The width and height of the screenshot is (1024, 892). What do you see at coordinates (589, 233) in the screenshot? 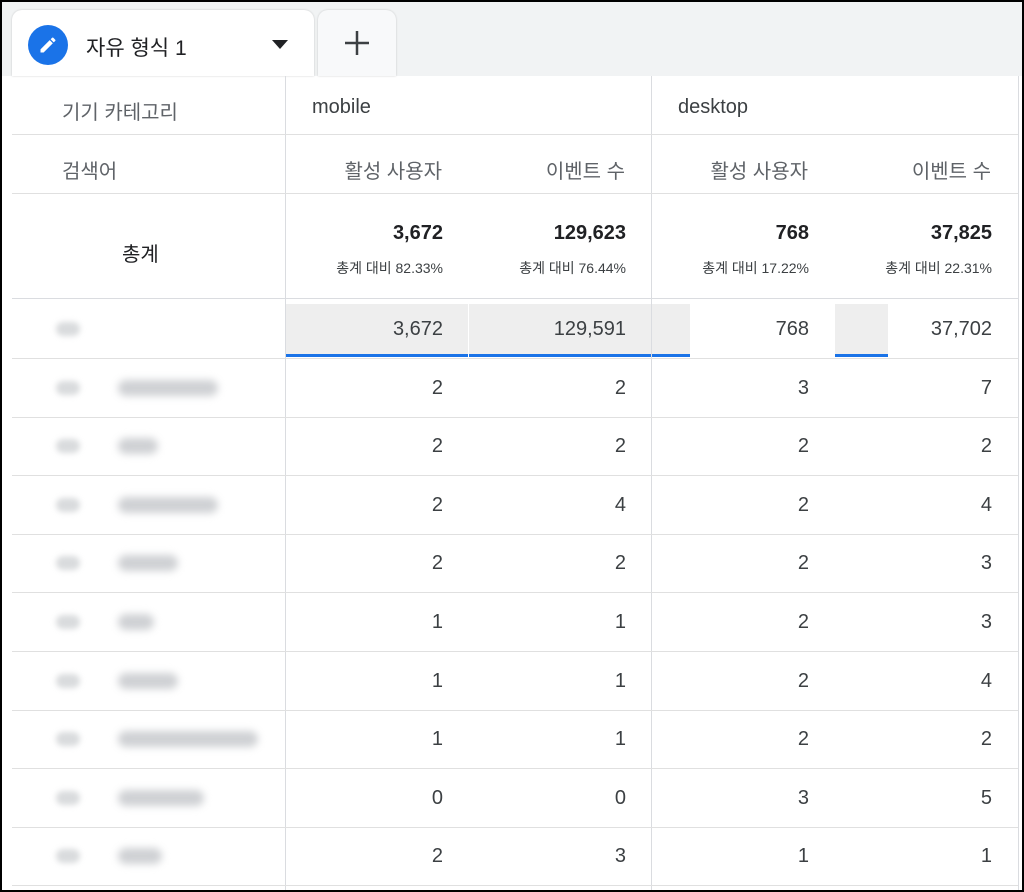
I see `total-value: 129,623` at bounding box center [589, 233].